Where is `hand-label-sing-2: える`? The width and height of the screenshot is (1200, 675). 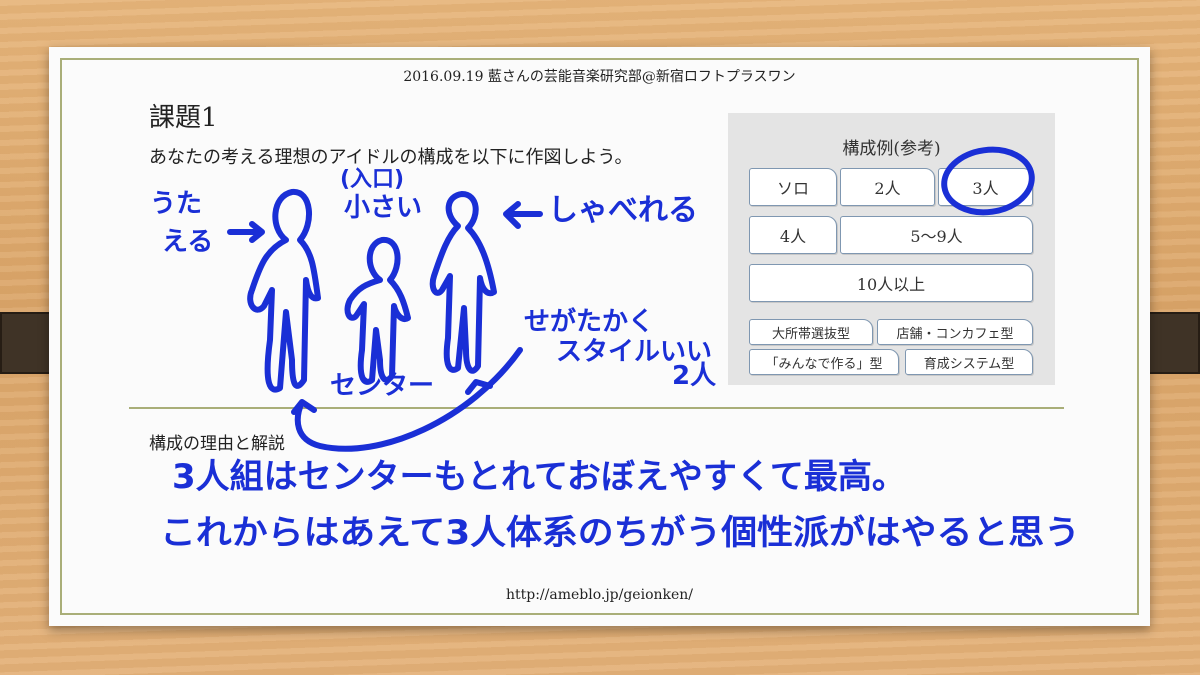 hand-label-sing-2: える is located at coordinates (187, 242).